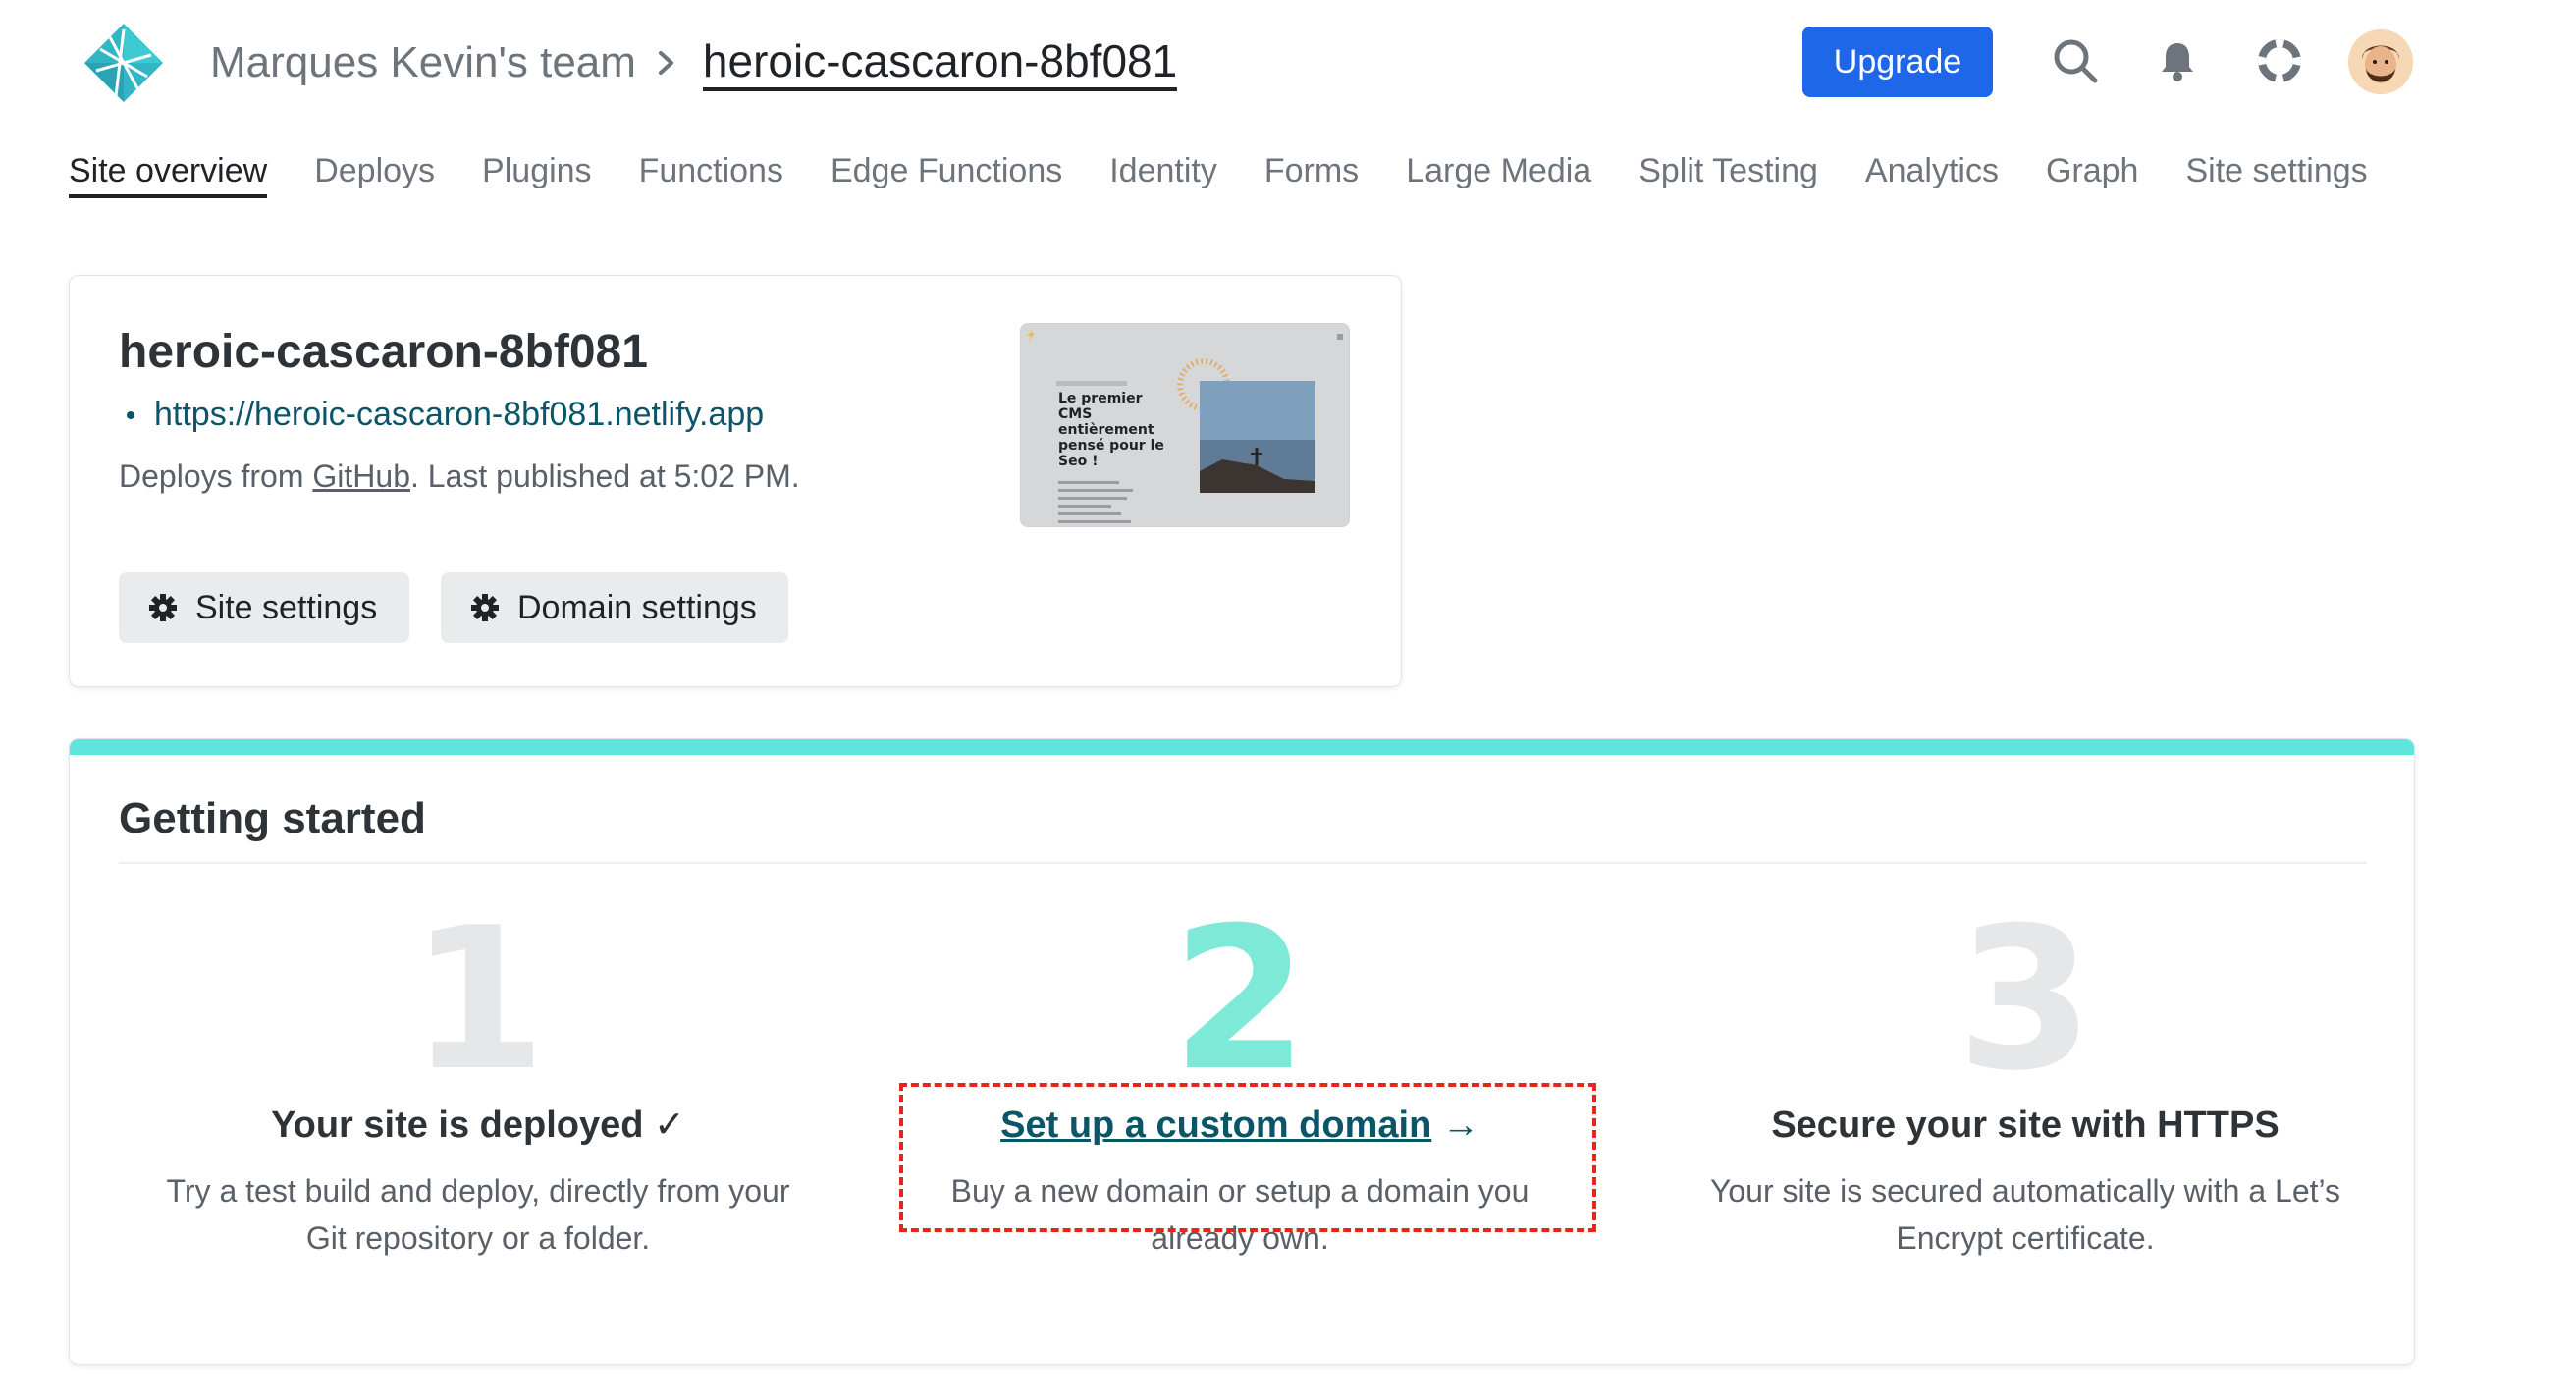  Describe the element at coordinates (1311, 174) in the screenshot. I see `tab-forms: Forms` at that location.